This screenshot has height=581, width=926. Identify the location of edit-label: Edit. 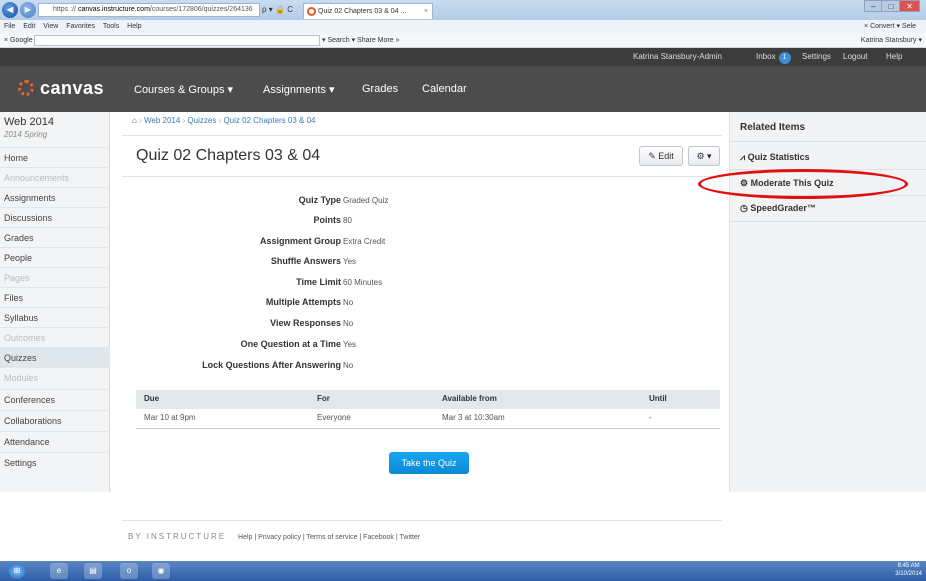
(666, 156).